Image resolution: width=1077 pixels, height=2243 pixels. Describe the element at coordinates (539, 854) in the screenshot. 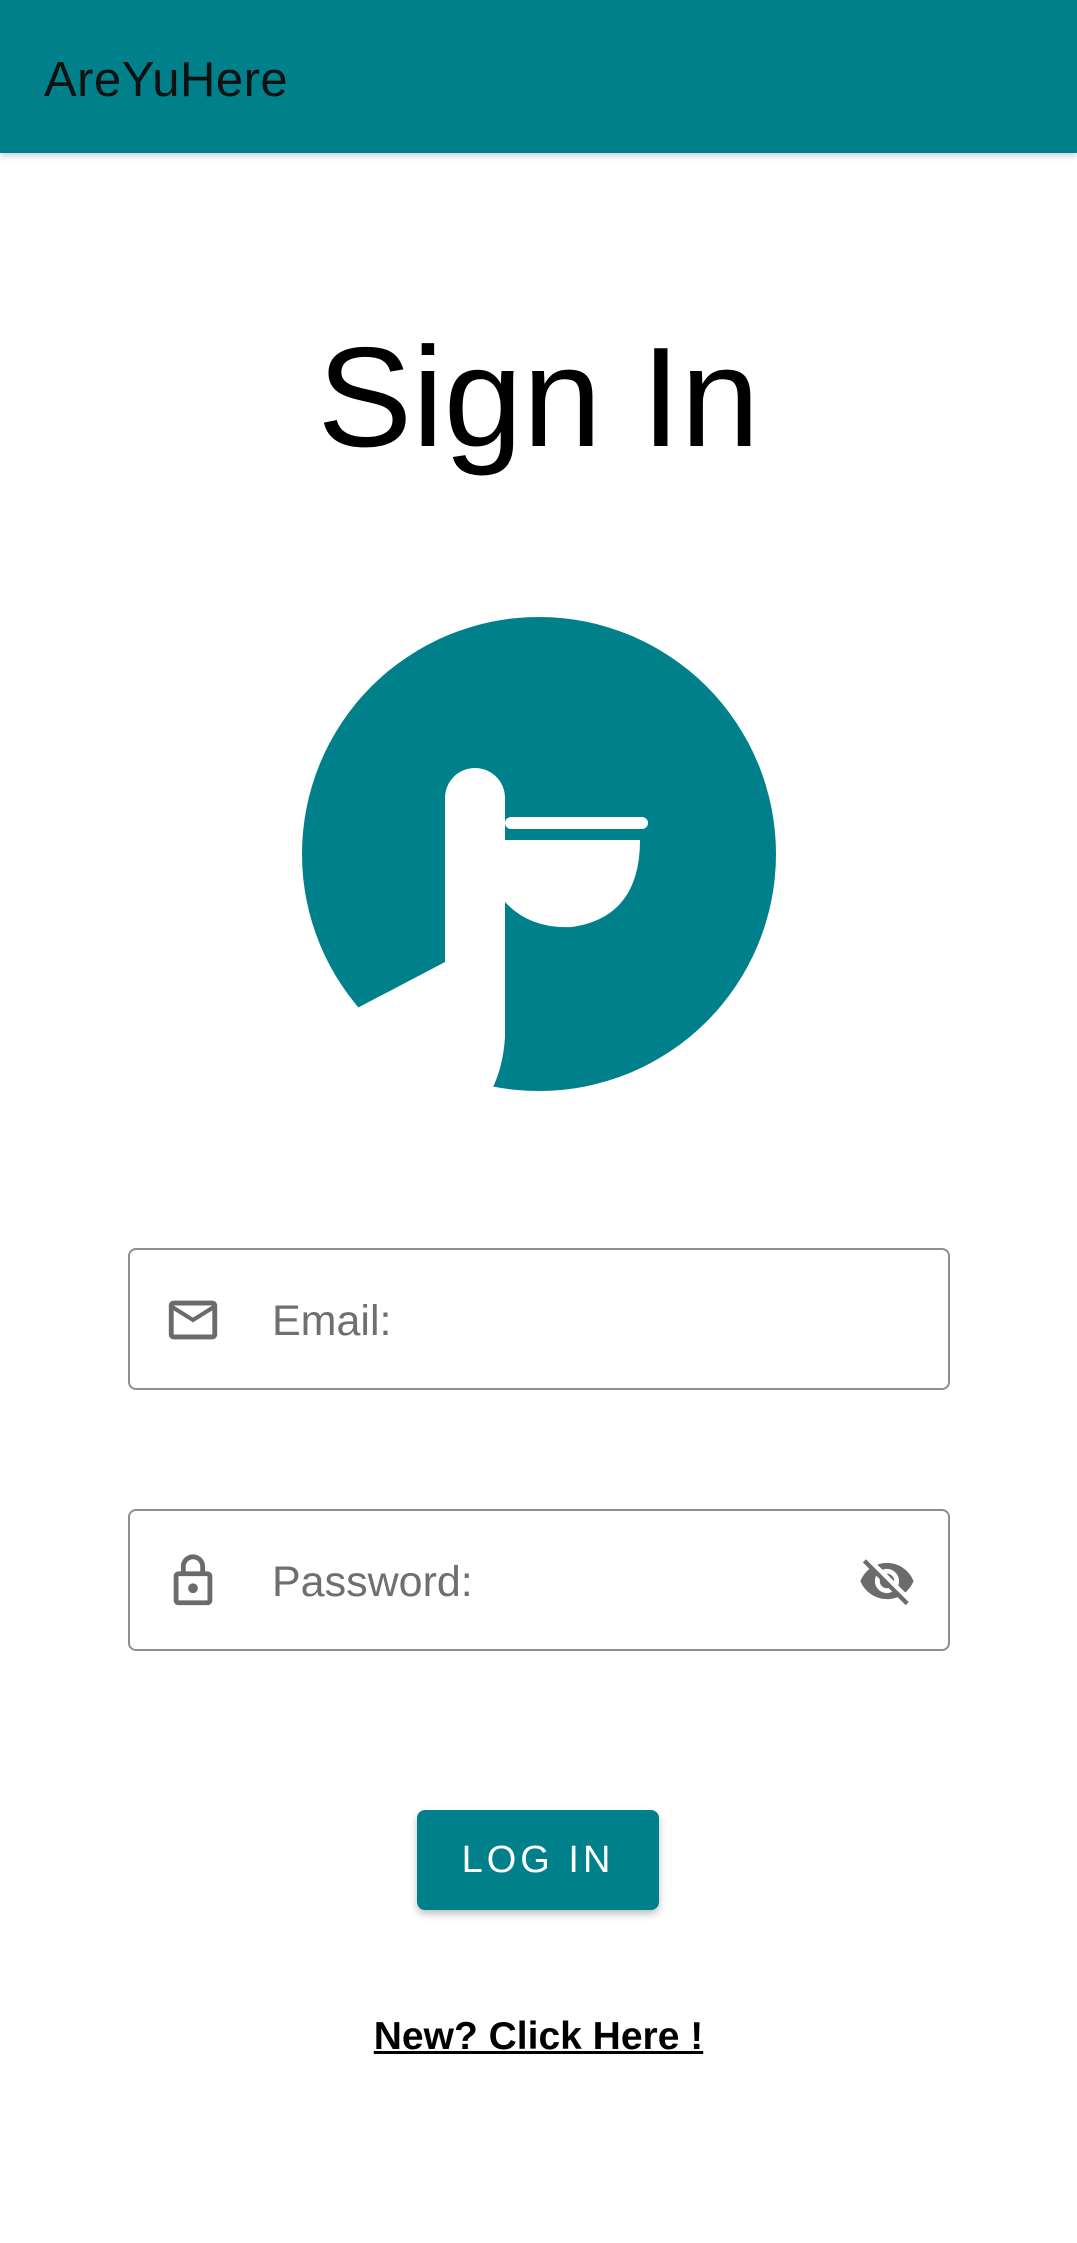

I see `pelican-logo` at that location.